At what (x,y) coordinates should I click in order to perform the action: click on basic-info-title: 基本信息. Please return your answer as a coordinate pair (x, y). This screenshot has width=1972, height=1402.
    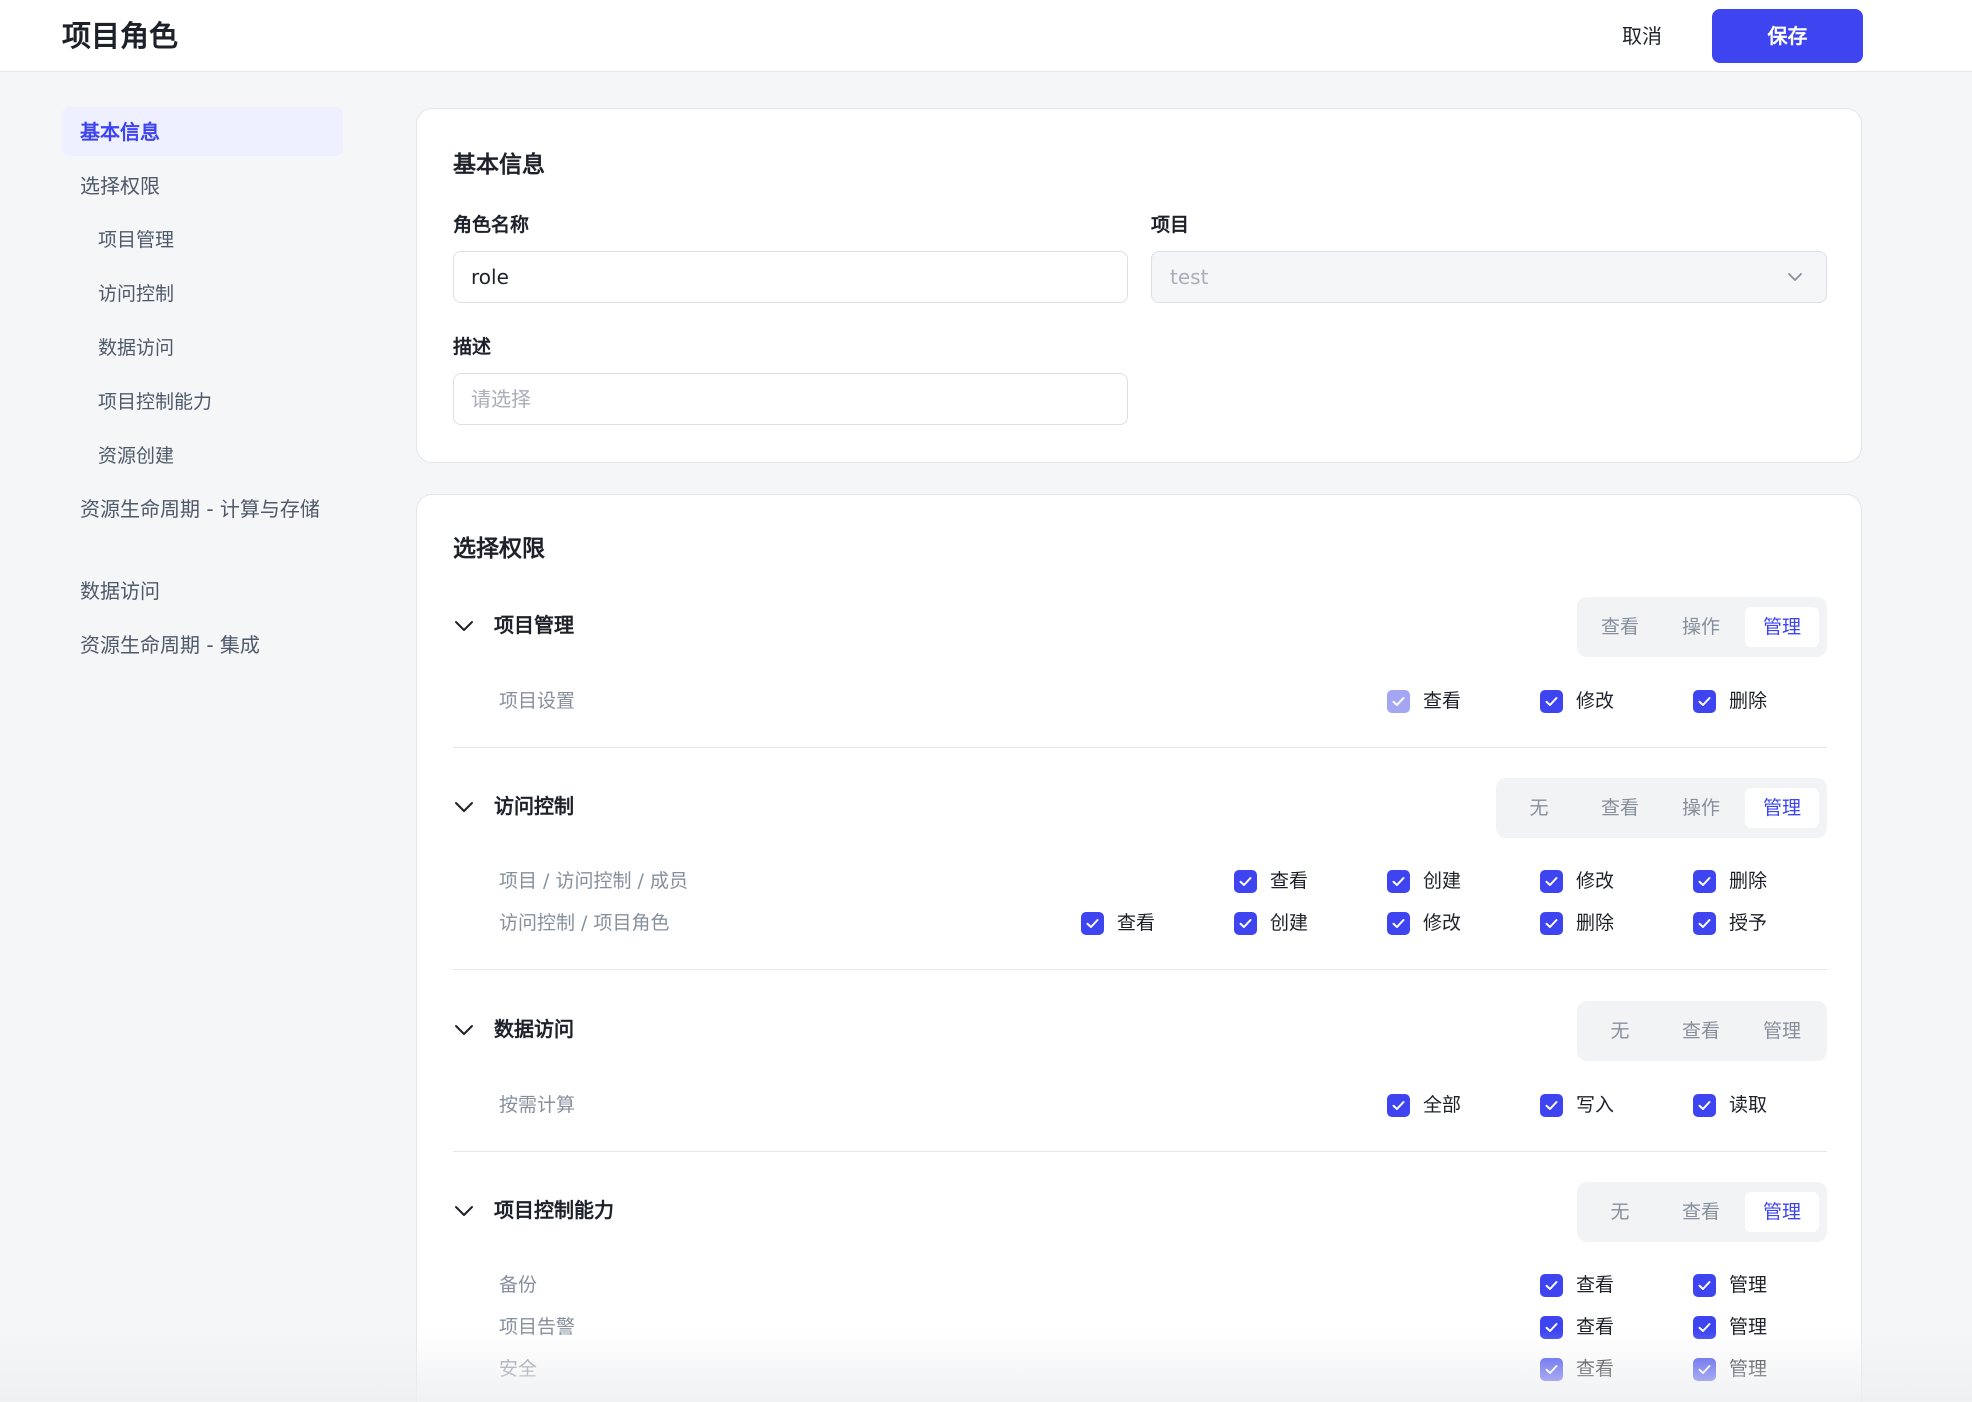
    Looking at the image, I should click on (499, 165).